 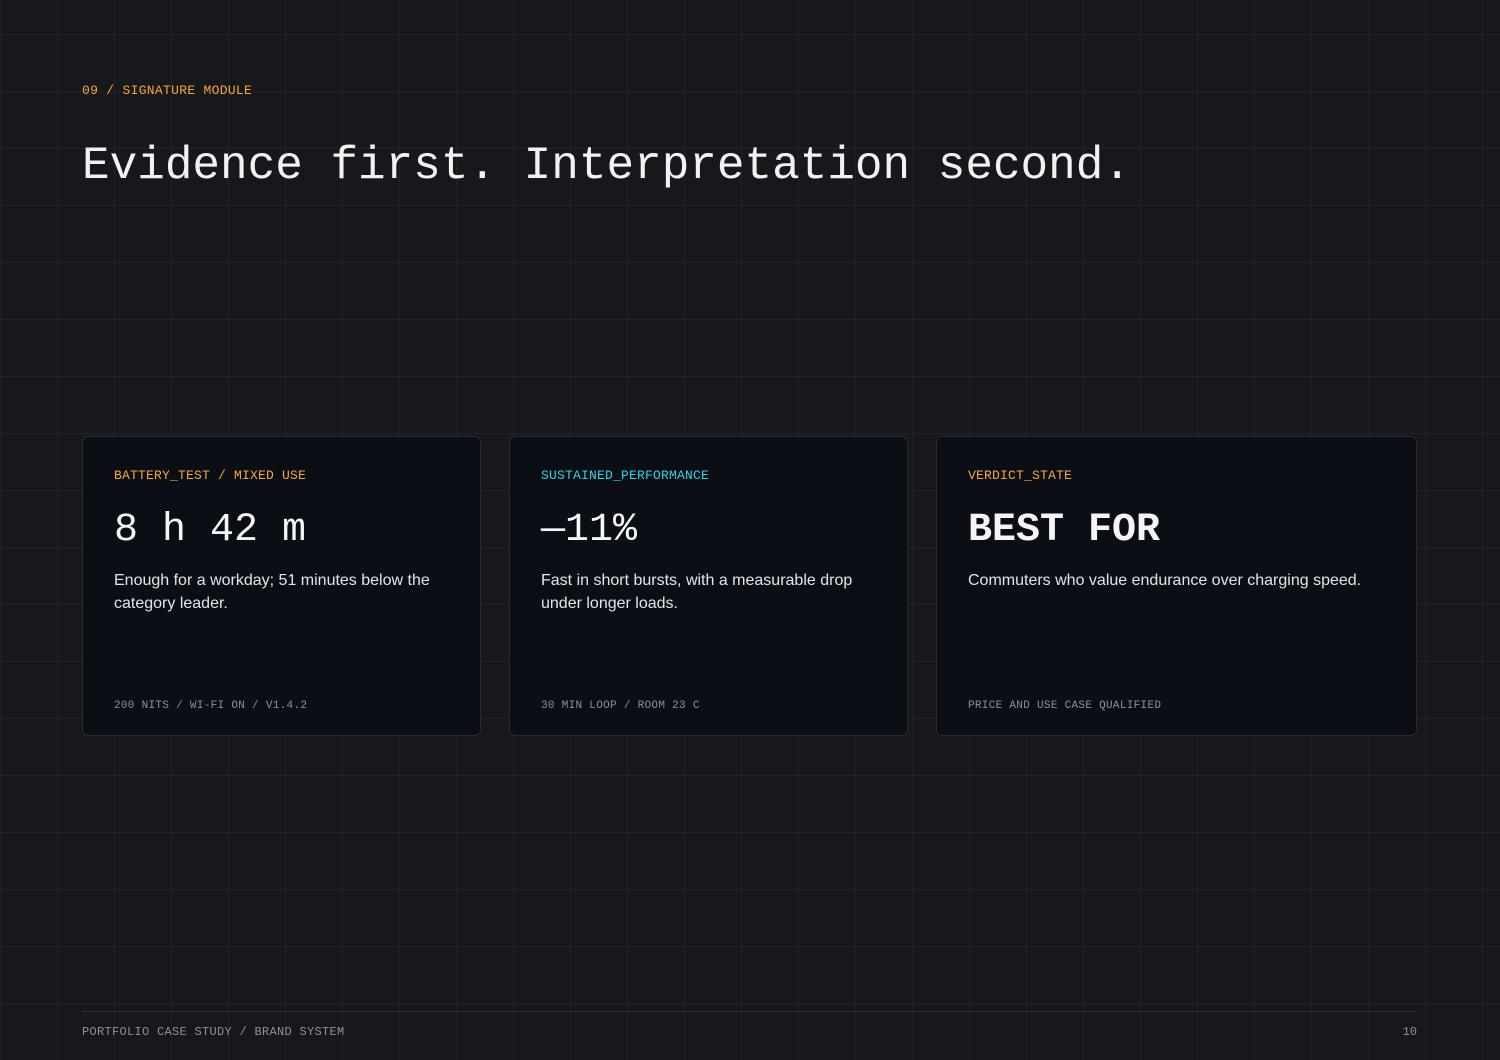 I want to click on card-label: VERDICT_STATE, so click(x=1020, y=475).